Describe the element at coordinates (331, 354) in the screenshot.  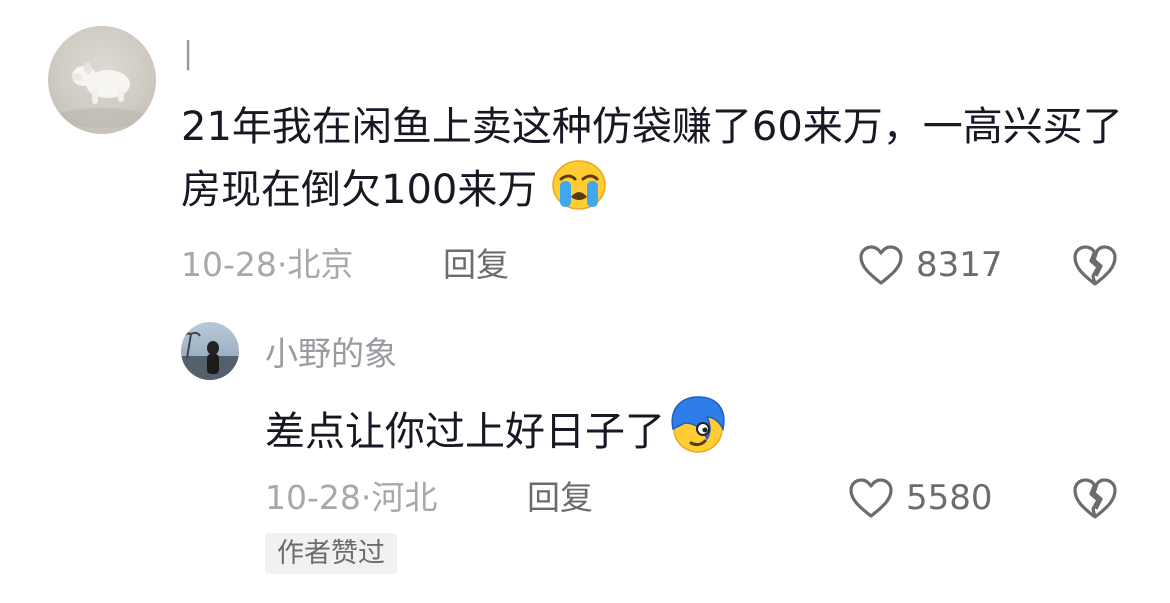
I see `reply-username: 小野的象` at that location.